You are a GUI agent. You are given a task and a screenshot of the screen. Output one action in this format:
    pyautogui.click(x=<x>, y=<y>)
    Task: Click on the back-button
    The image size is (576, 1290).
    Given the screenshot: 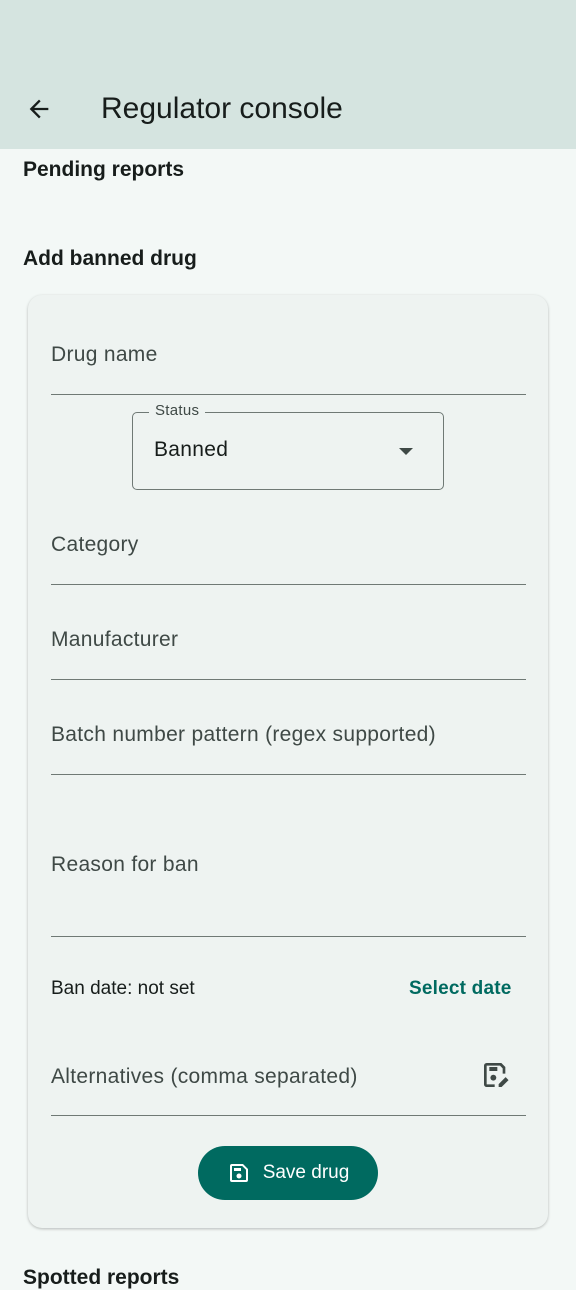 What is the action you would take?
    pyautogui.click(x=39, y=109)
    